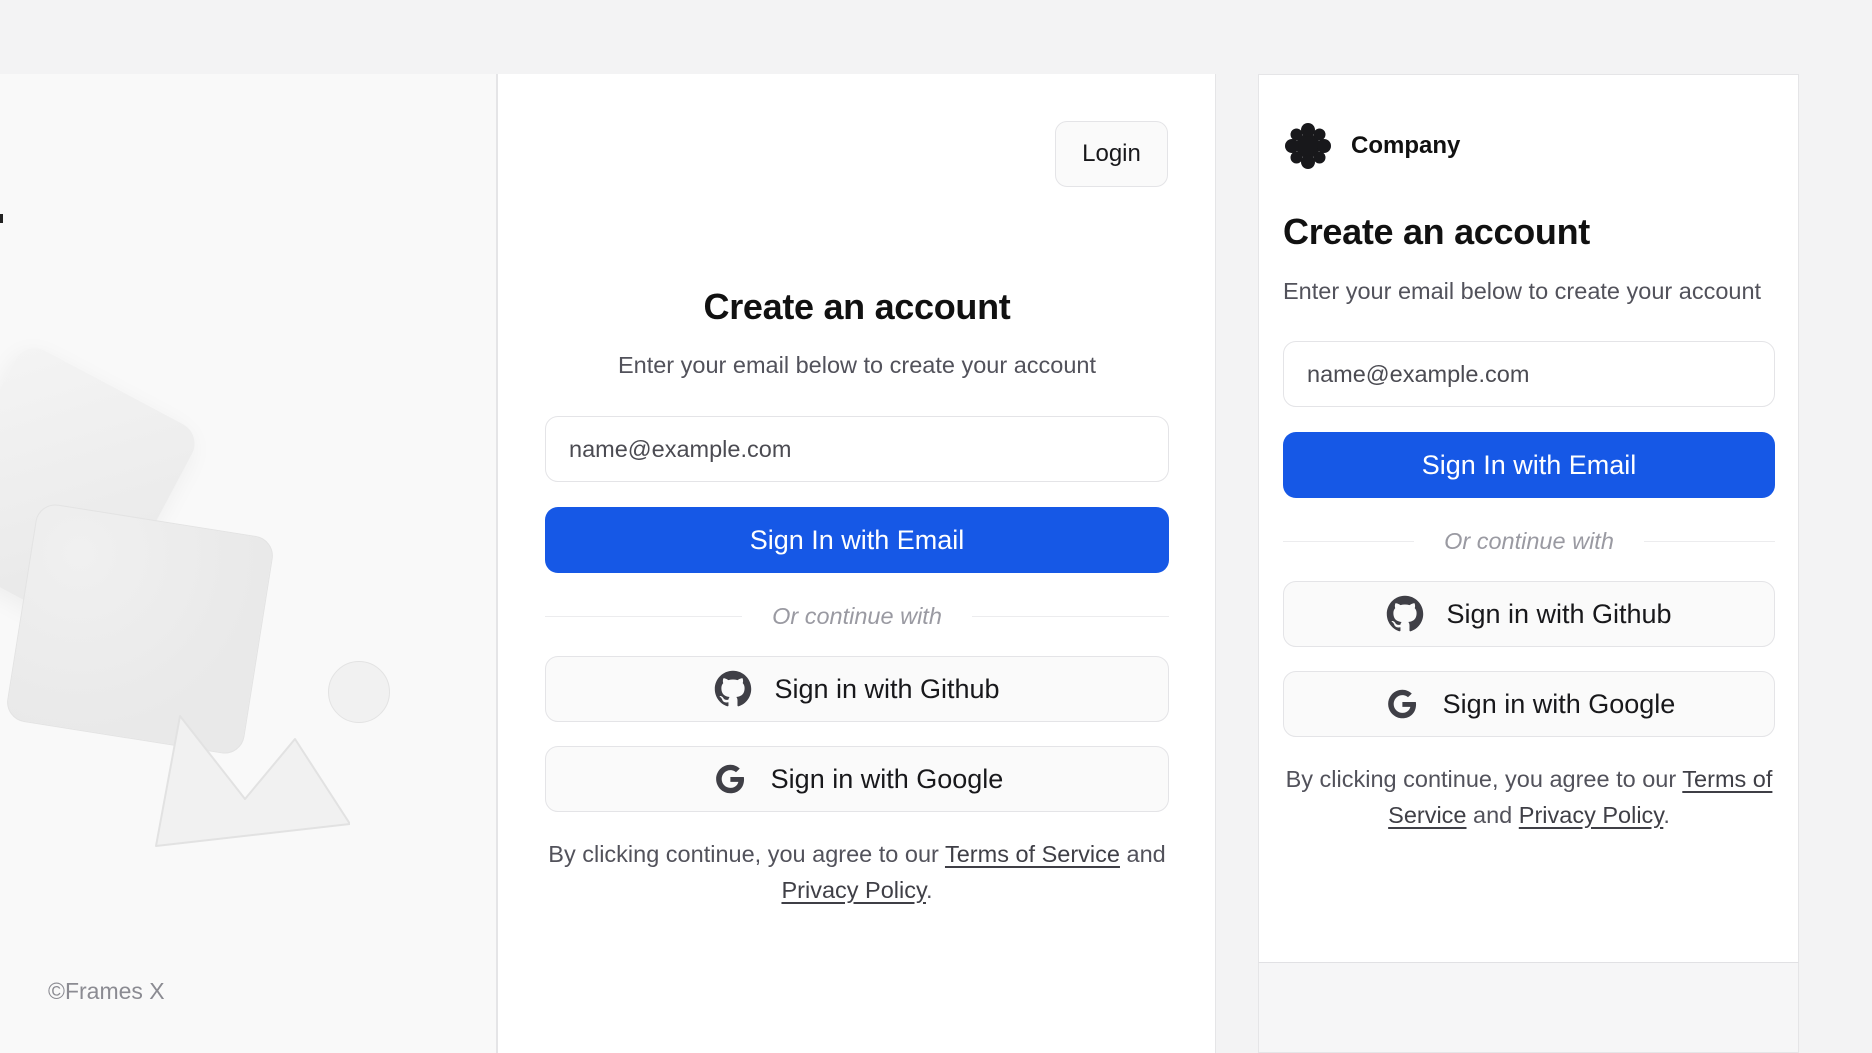  What do you see at coordinates (359, 692) in the screenshot?
I see `decorative-circle` at bounding box center [359, 692].